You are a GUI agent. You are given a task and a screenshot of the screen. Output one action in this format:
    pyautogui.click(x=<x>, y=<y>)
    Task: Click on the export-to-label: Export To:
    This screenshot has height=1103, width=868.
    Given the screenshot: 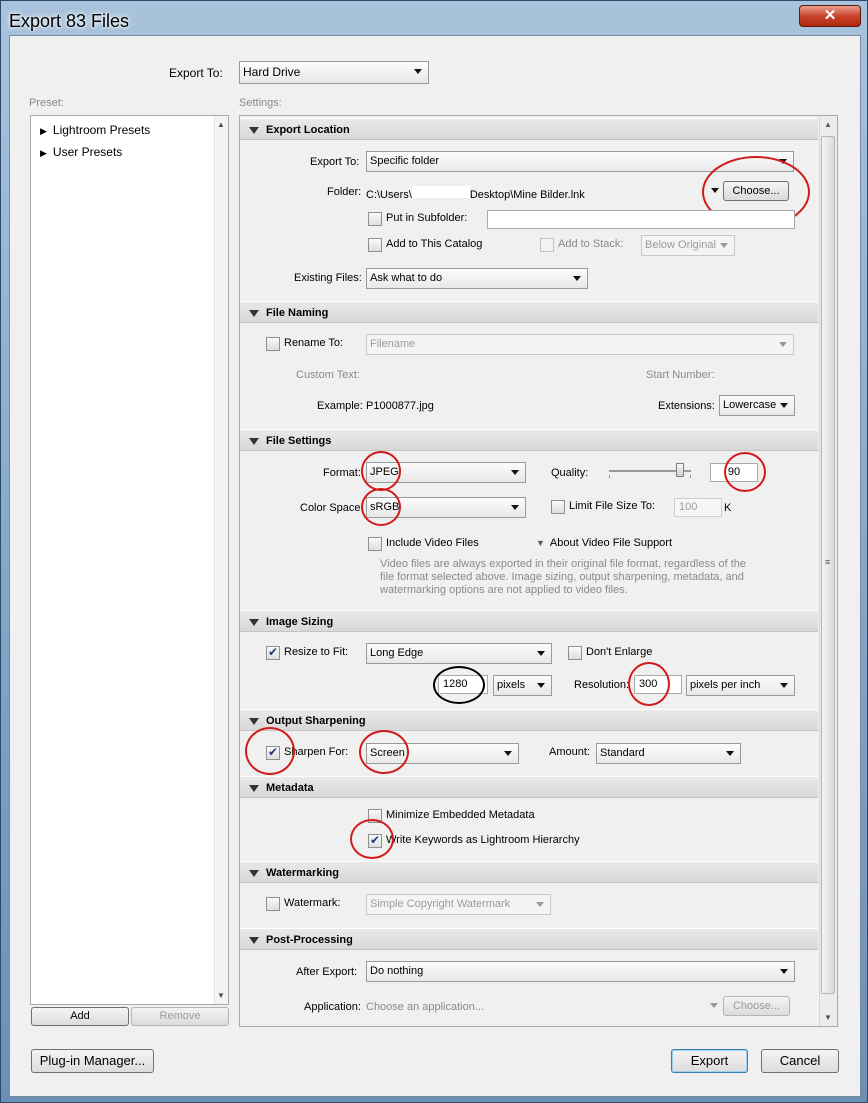 What is the action you would take?
    pyautogui.click(x=196, y=73)
    